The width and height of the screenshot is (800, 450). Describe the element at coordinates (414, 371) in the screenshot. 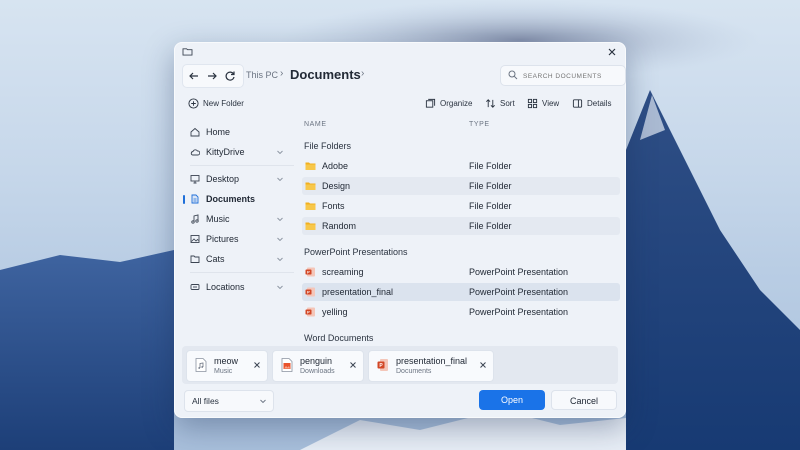

I see `chip-file-location: Documents` at that location.